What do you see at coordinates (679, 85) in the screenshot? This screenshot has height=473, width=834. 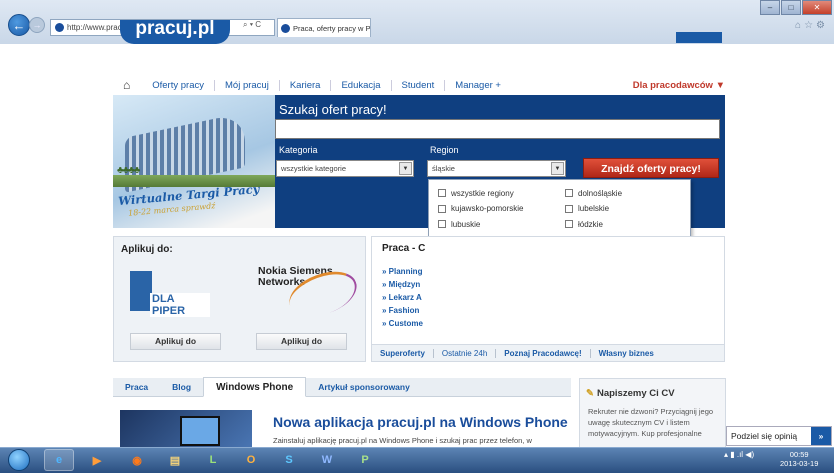 I see `nav-for-employers: Dla pracodawców ▼` at bounding box center [679, 85].